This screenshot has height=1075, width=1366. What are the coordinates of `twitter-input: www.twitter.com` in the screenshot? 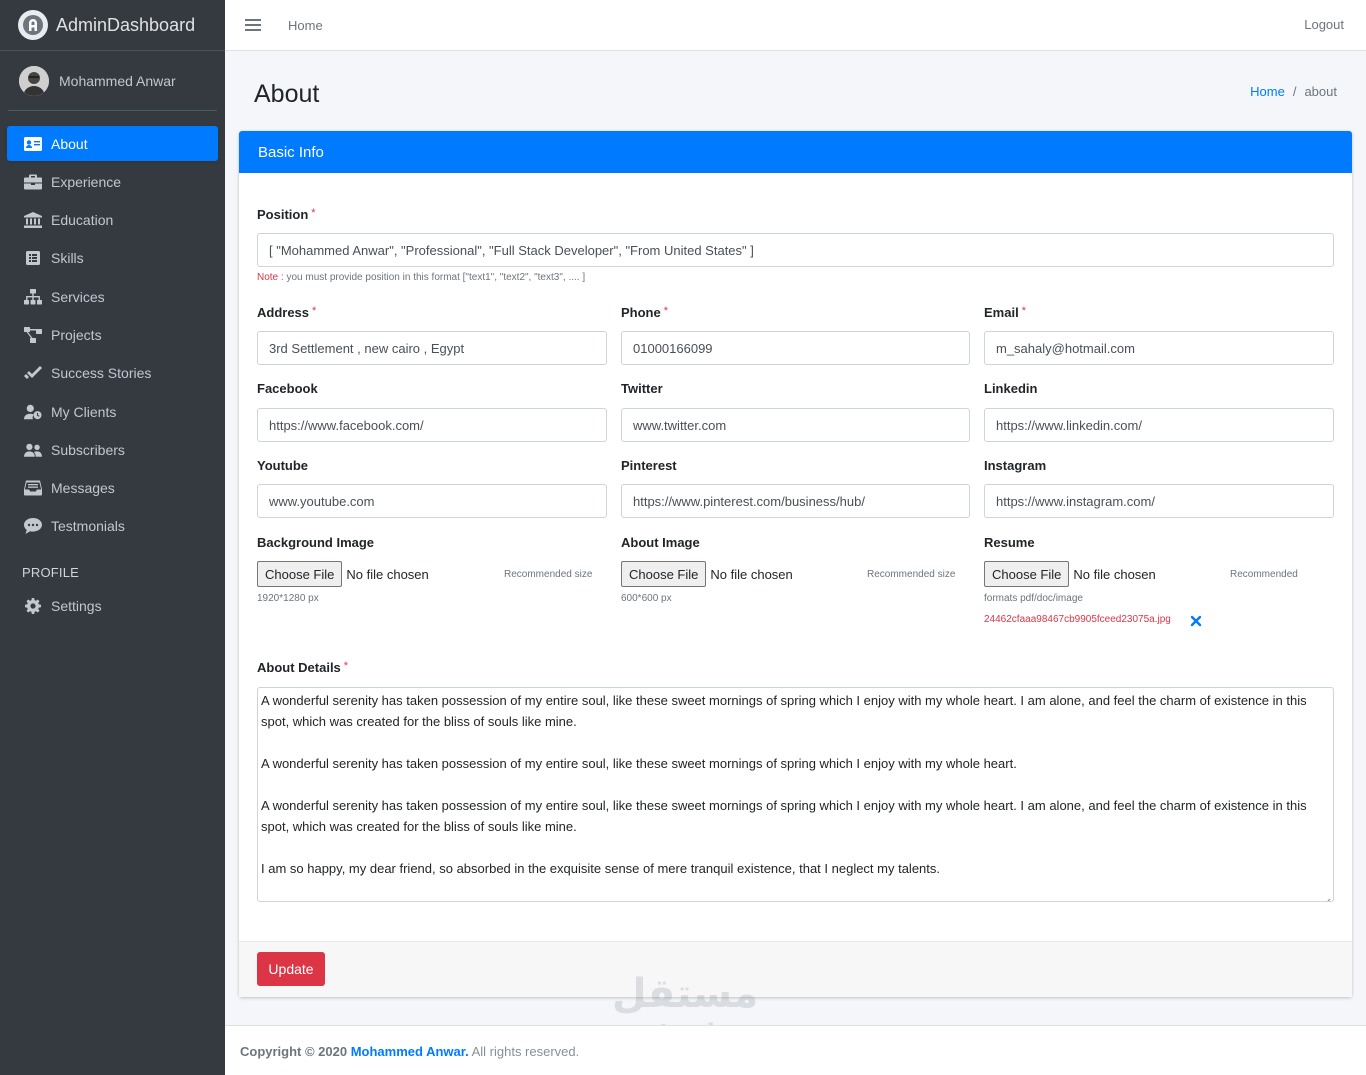 It's located at (795, 425).